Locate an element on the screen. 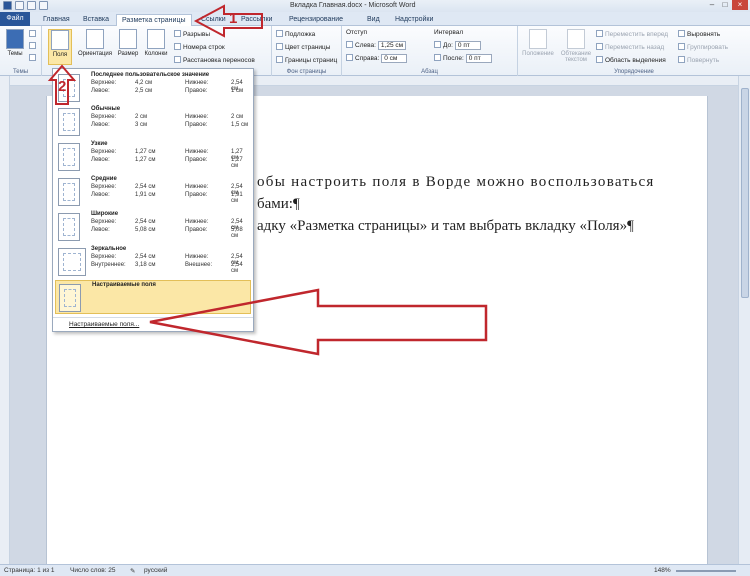 This screenshot has height=576, width=750. preset-name: Последнее пользовательское значение is located at coordinates (150, 75).